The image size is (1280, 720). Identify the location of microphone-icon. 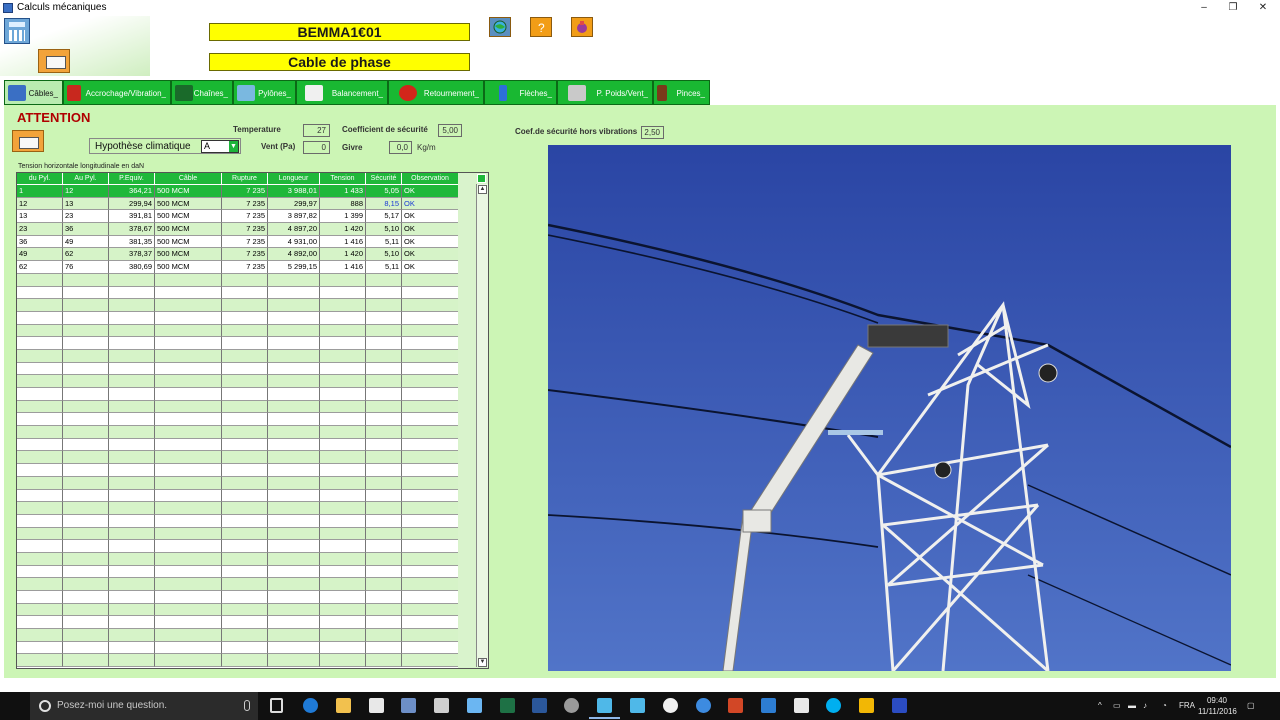
(247, 705).